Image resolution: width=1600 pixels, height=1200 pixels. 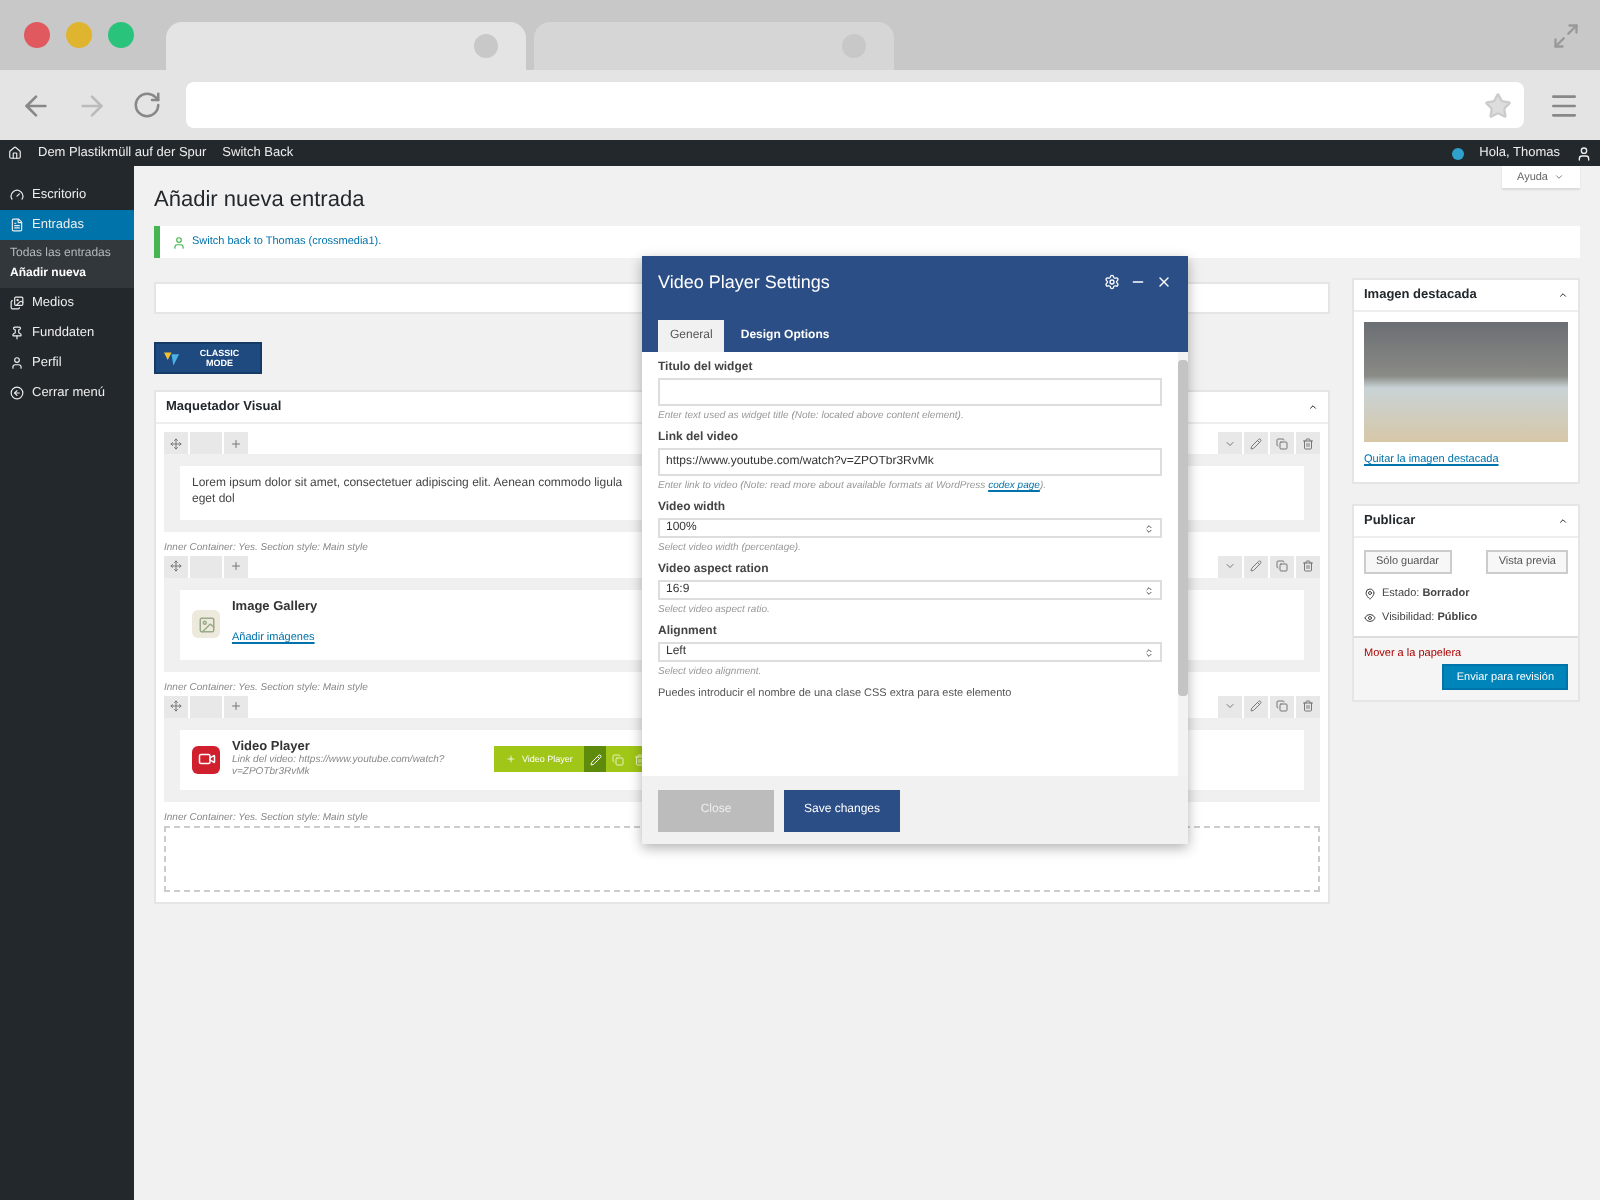 What do you see at coordinates (260, 201) in the screenshot?
I see `page-title: Añadir nueva entrada` at bounding box center [260, 201].